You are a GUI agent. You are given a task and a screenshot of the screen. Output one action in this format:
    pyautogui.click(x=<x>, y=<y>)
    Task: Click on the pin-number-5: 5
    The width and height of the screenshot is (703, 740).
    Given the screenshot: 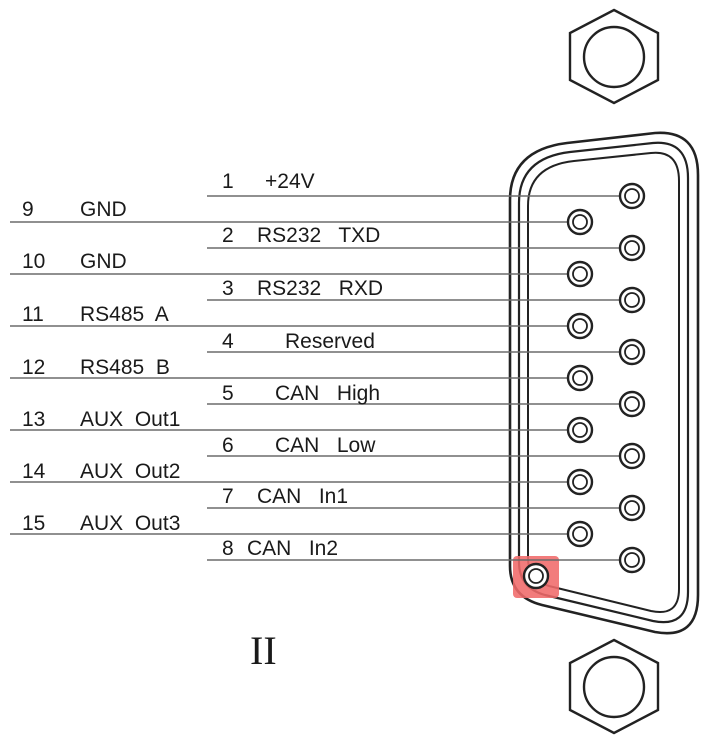 What is the action you would take?
    pyautogui.click(x=228, y=393)
    